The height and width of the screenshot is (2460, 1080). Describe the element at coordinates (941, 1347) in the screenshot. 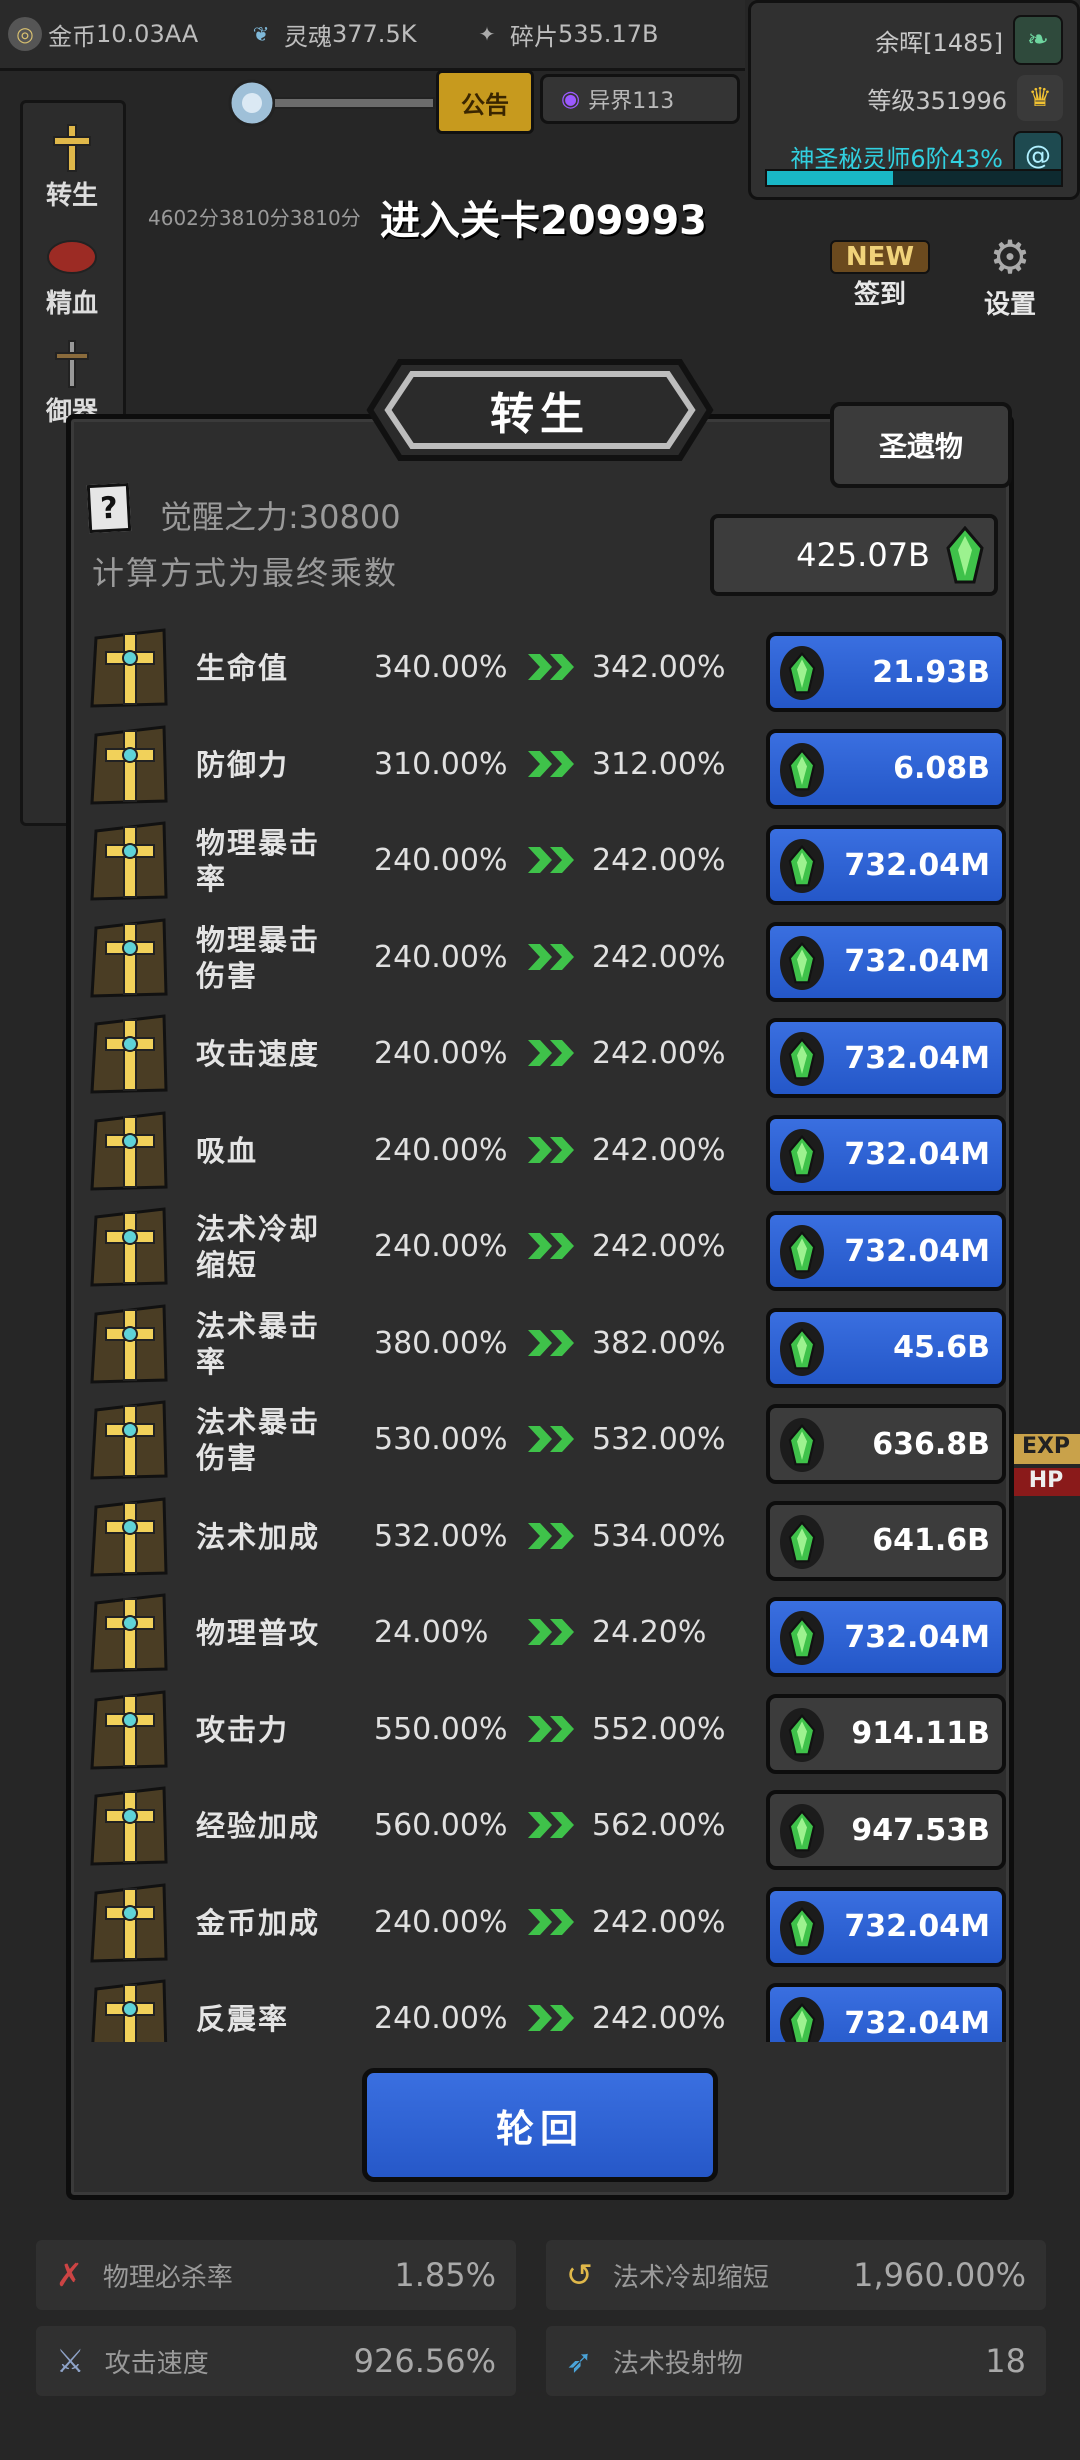

I see `upgrade-cost: 45.6B` at that location.